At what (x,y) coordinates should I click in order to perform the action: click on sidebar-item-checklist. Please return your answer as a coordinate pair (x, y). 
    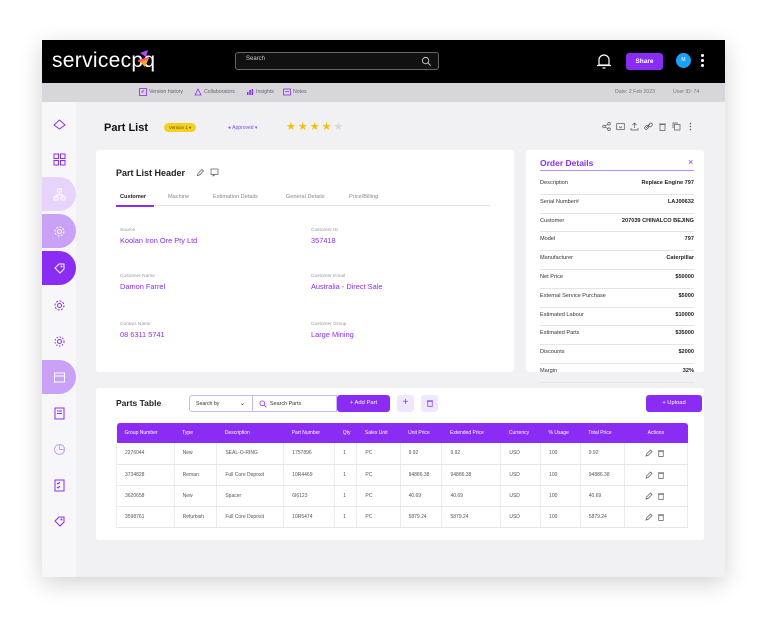
    Looking at the image, I should click on (59, 485).